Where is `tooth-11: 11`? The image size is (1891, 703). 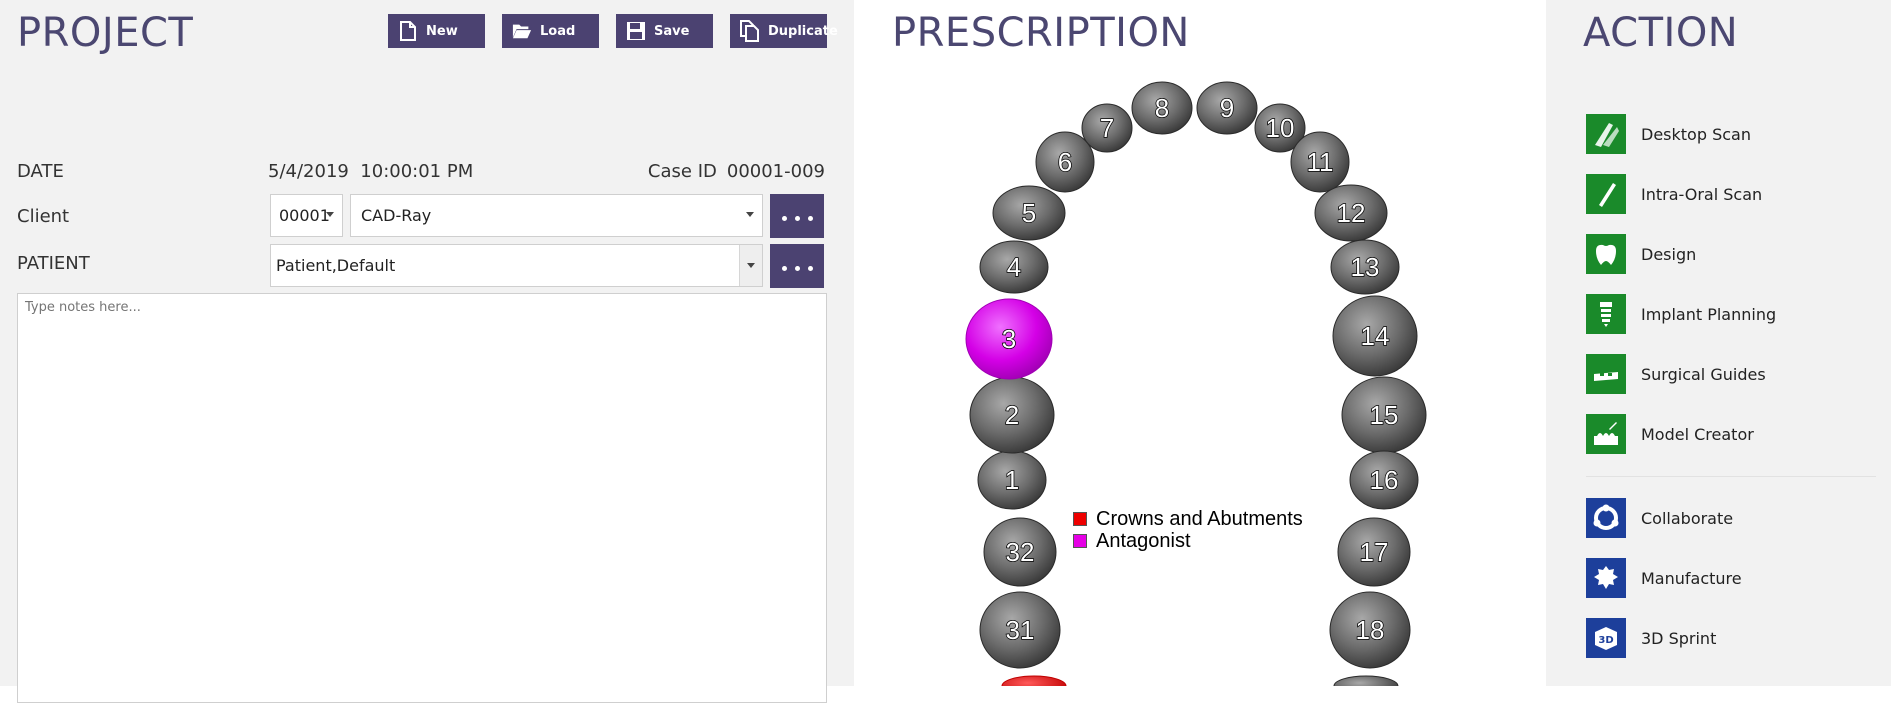
tooth-11: 11 is located at coordinates (1320, 162).